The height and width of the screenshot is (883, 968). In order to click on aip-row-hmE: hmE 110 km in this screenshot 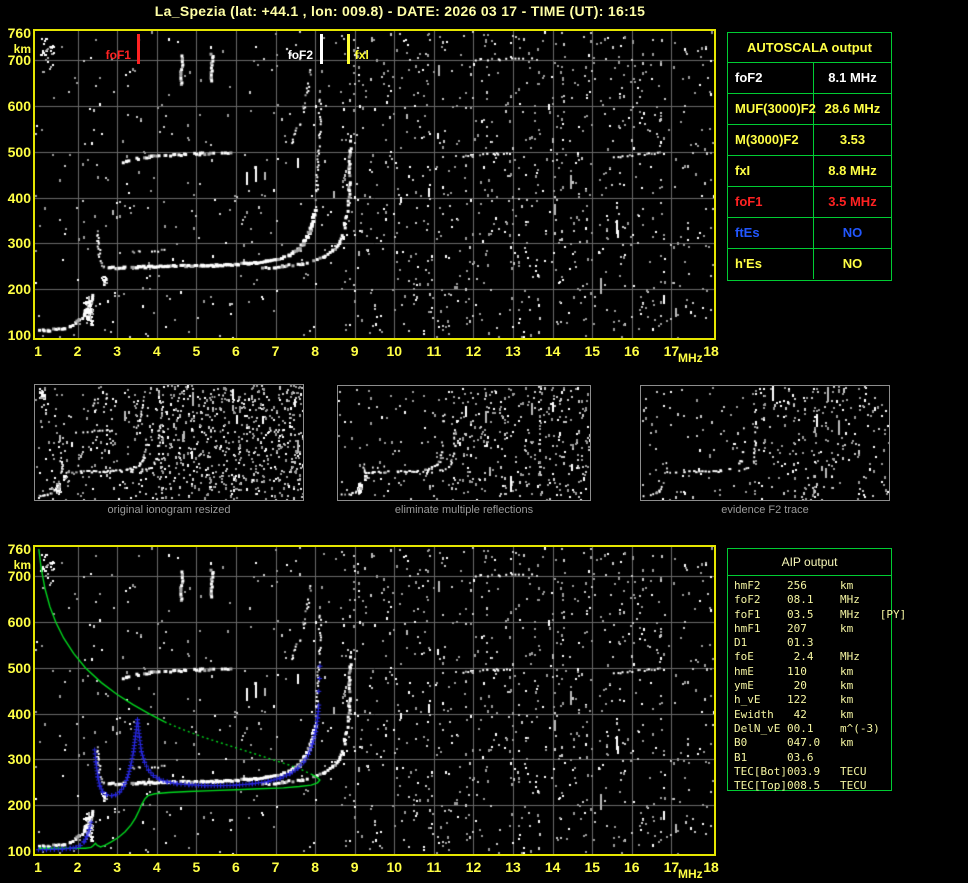, I will do `click(807, 671)`.